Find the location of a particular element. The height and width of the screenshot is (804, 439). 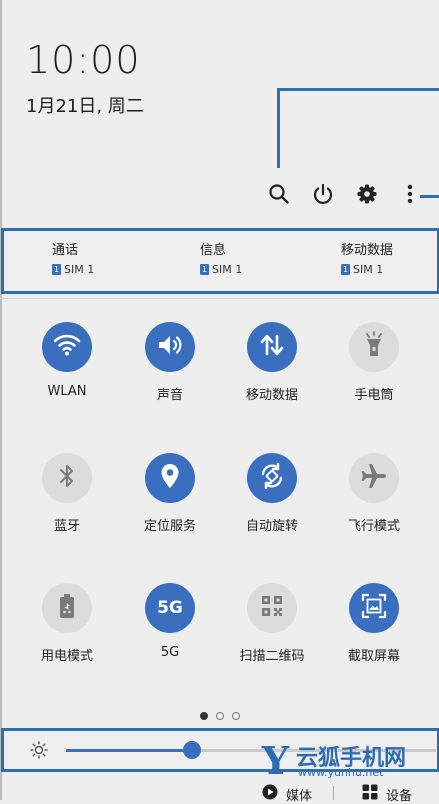

sim-pref-title: 移动数据 is located at coordinates (367, 250).